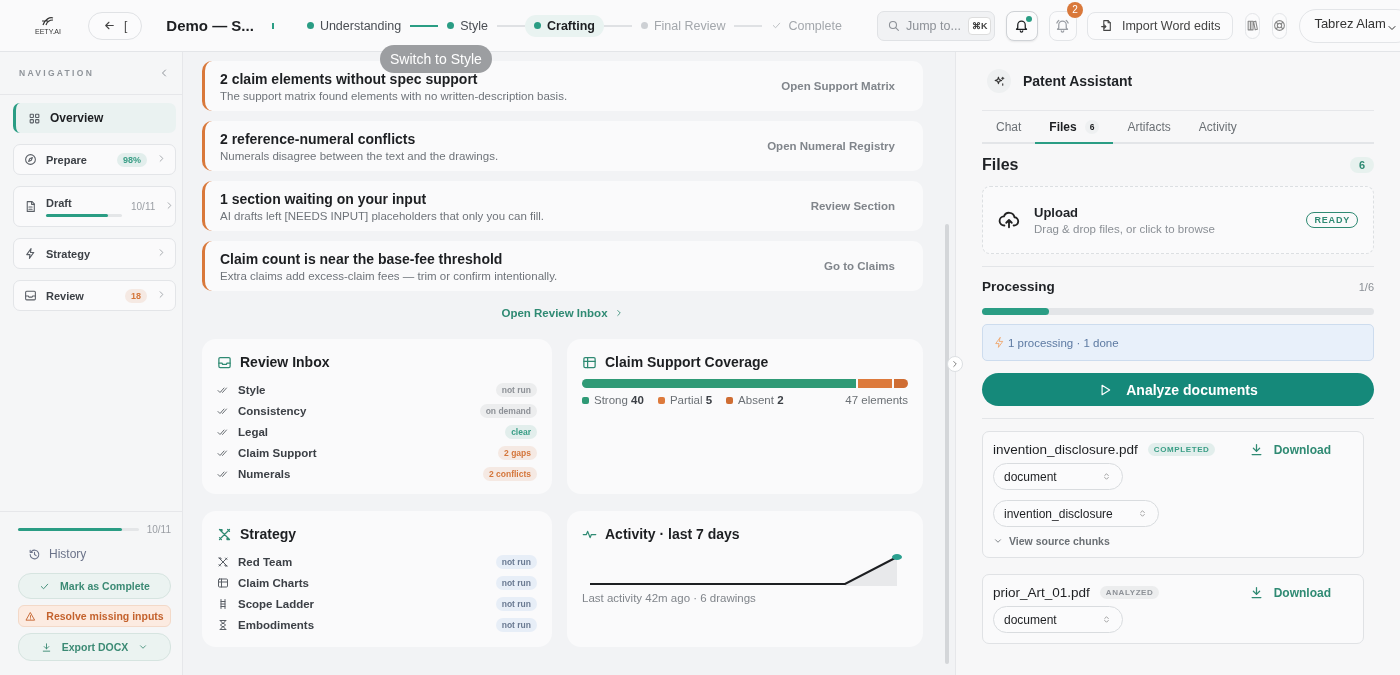 The height and width of the screenshot is (675, 1400). I want to click on complete-button: Mark as Complete, so click(94, 586).